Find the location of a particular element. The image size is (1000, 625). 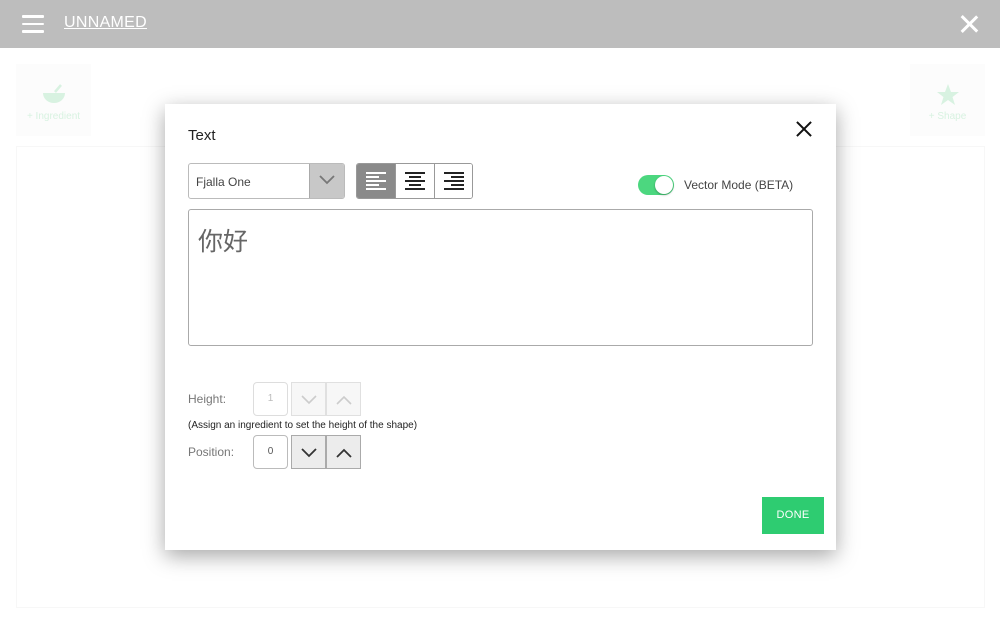

align-center-button is located at coordinates (414, 181).